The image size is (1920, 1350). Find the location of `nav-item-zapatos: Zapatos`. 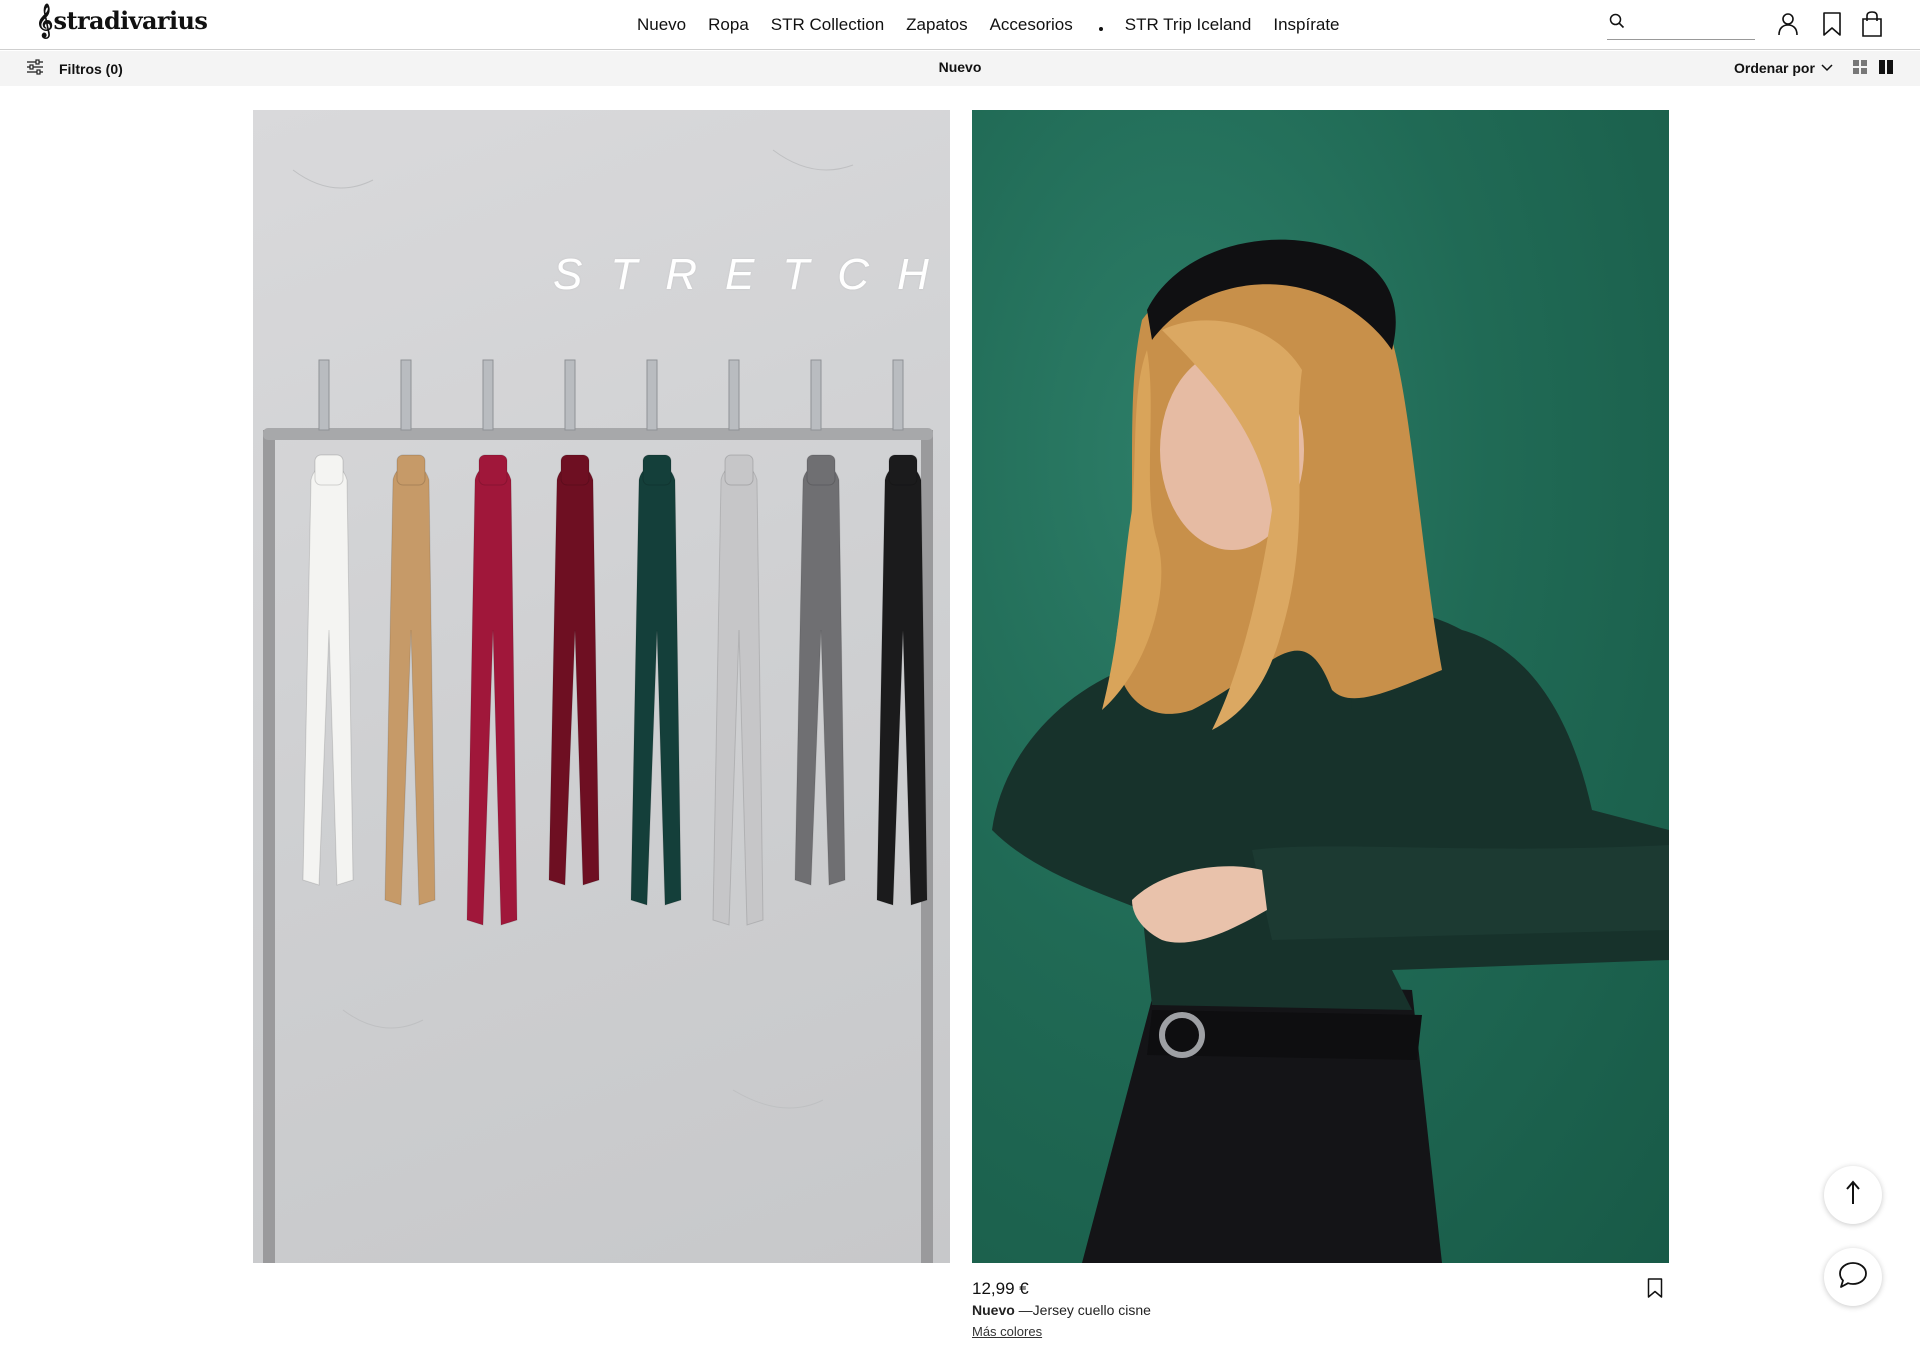

nav-item-zapatos: Zapatos is located at coordinates (936, 25).